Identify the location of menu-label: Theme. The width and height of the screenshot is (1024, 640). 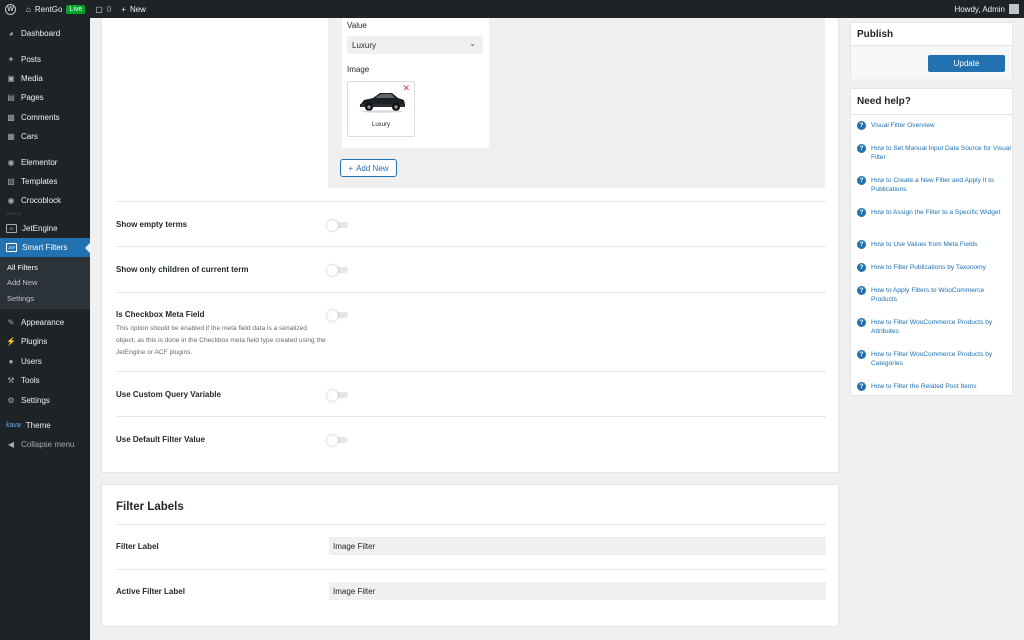
(38, 425).